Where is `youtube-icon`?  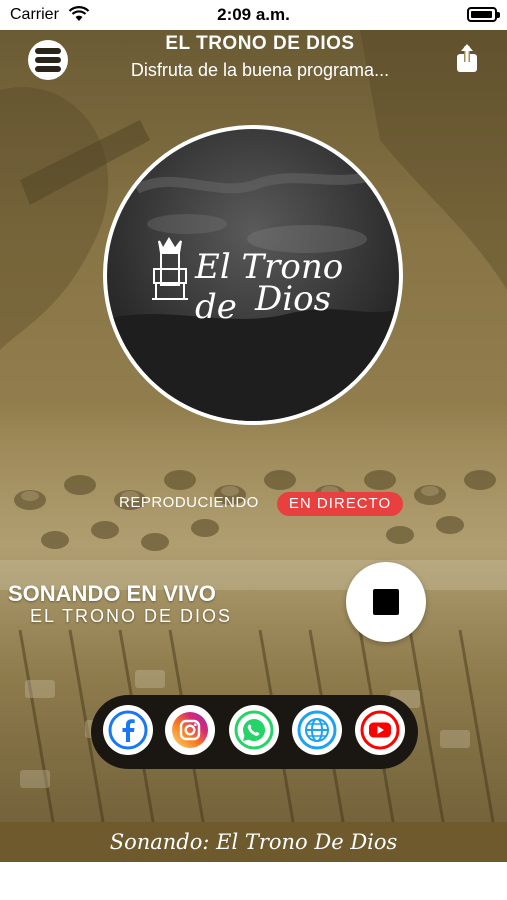
youtube-icon is located at coordinates (380, 730).